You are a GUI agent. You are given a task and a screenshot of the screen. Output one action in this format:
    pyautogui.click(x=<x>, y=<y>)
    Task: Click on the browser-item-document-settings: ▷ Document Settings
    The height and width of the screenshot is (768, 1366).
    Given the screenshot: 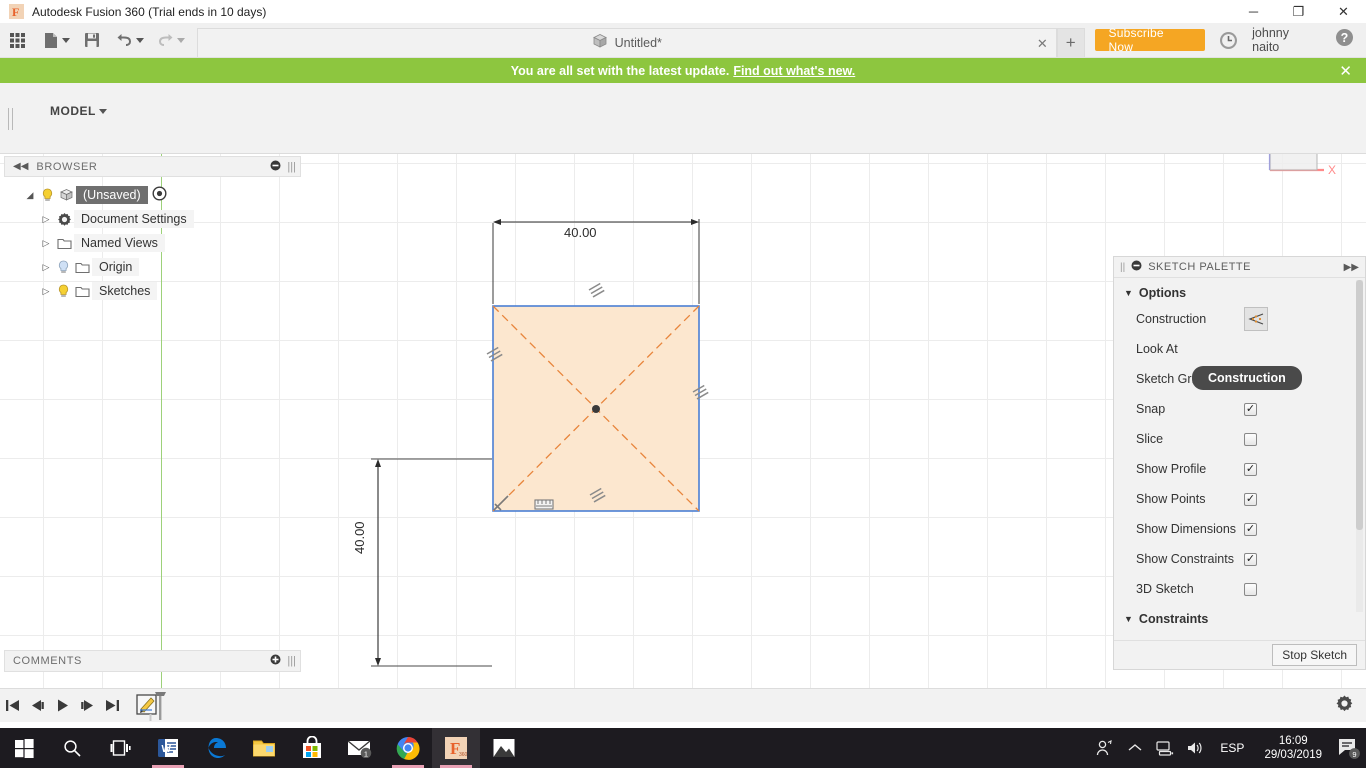 What is the action you would take?
    pyautogui.click(x=152, y=219)
    